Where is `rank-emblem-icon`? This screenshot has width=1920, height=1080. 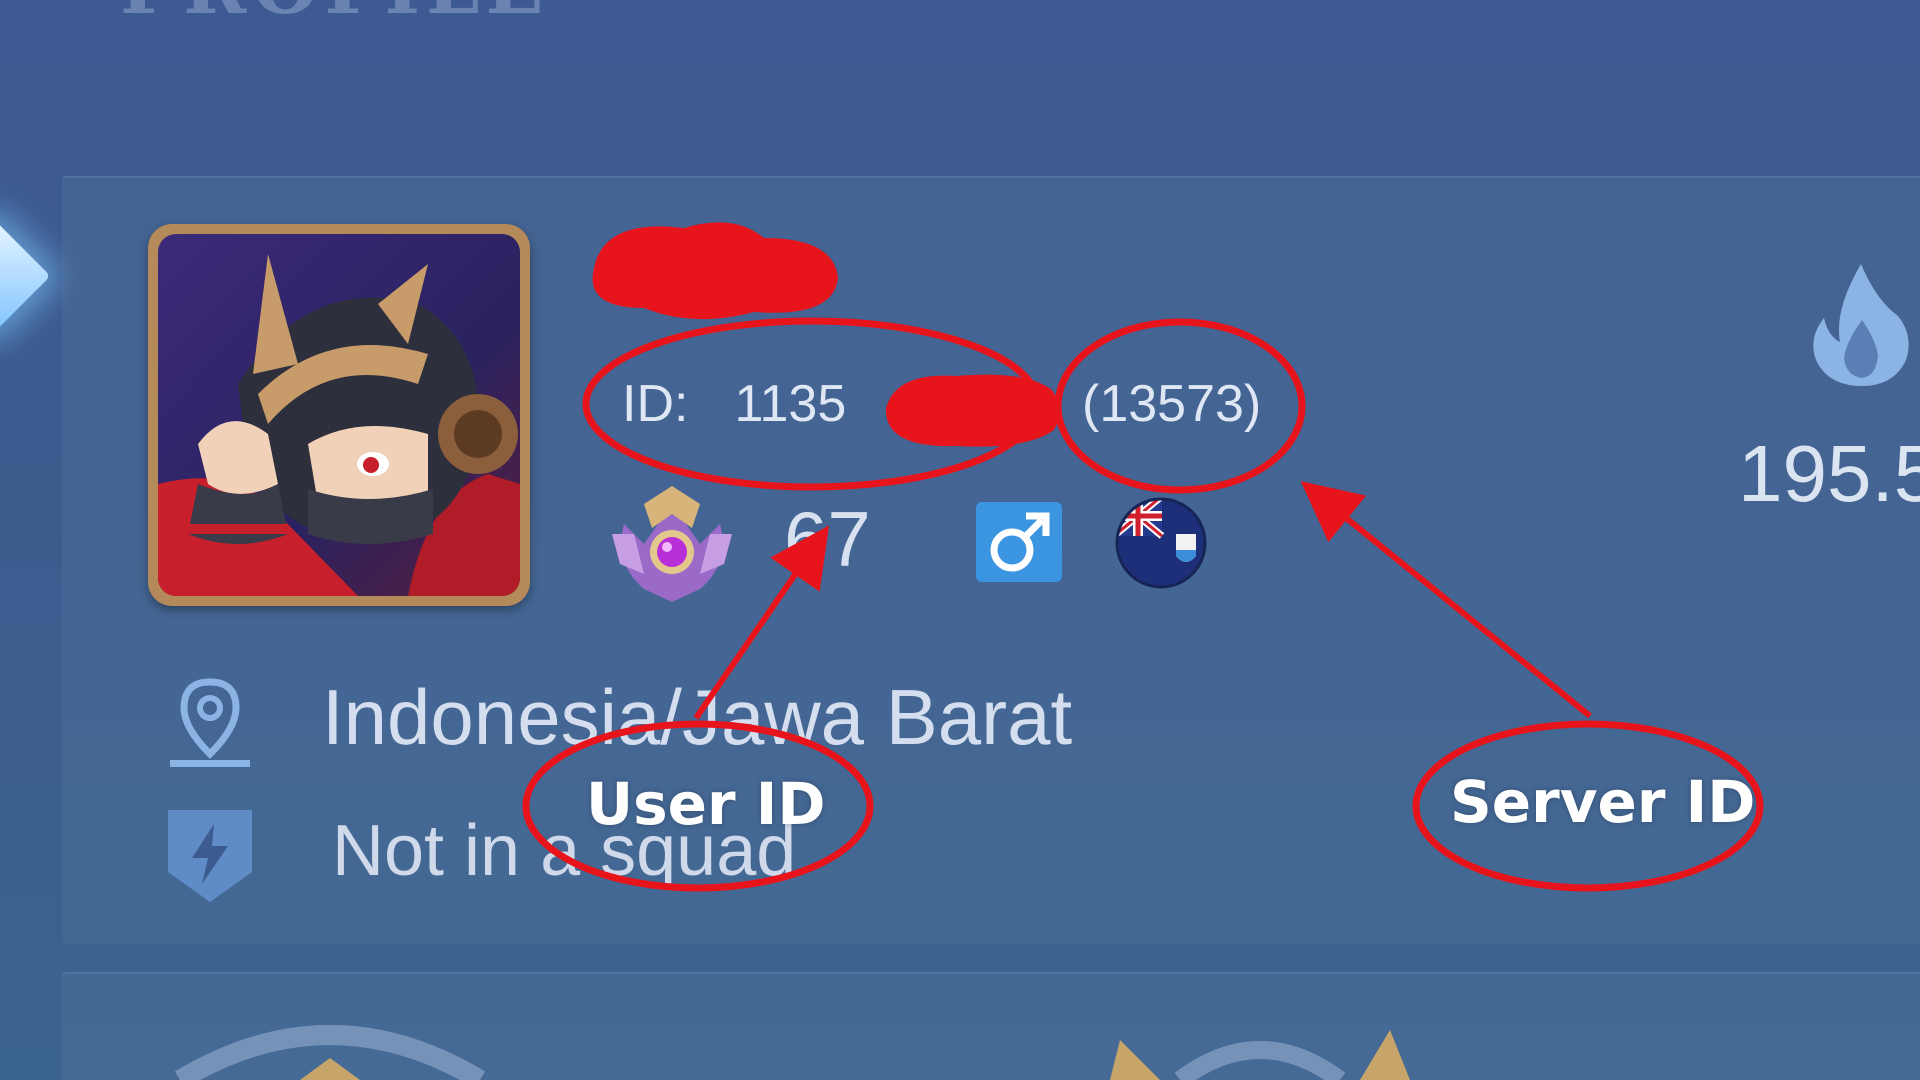
rank-emblem-icon is located at coordinates (672, 544).